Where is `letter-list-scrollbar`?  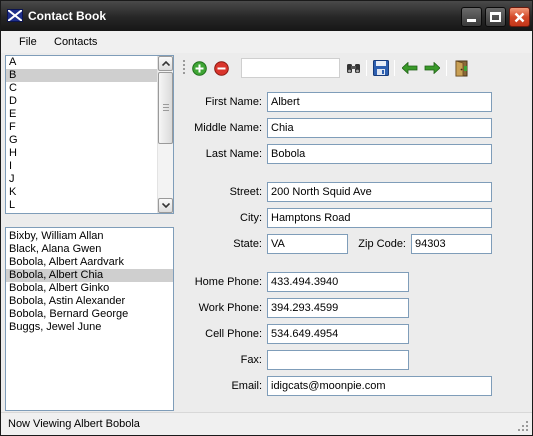 letter-list-scrollbar is located at coordinates (165, 134).